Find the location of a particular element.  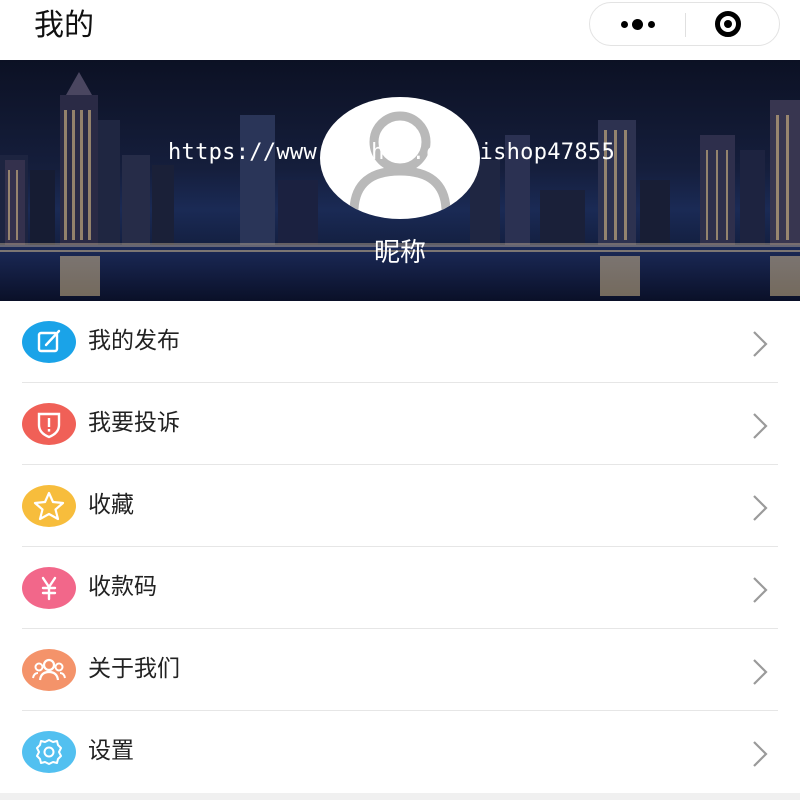

menu-item-label: 关于我们 is located at coordinates (134, 669).